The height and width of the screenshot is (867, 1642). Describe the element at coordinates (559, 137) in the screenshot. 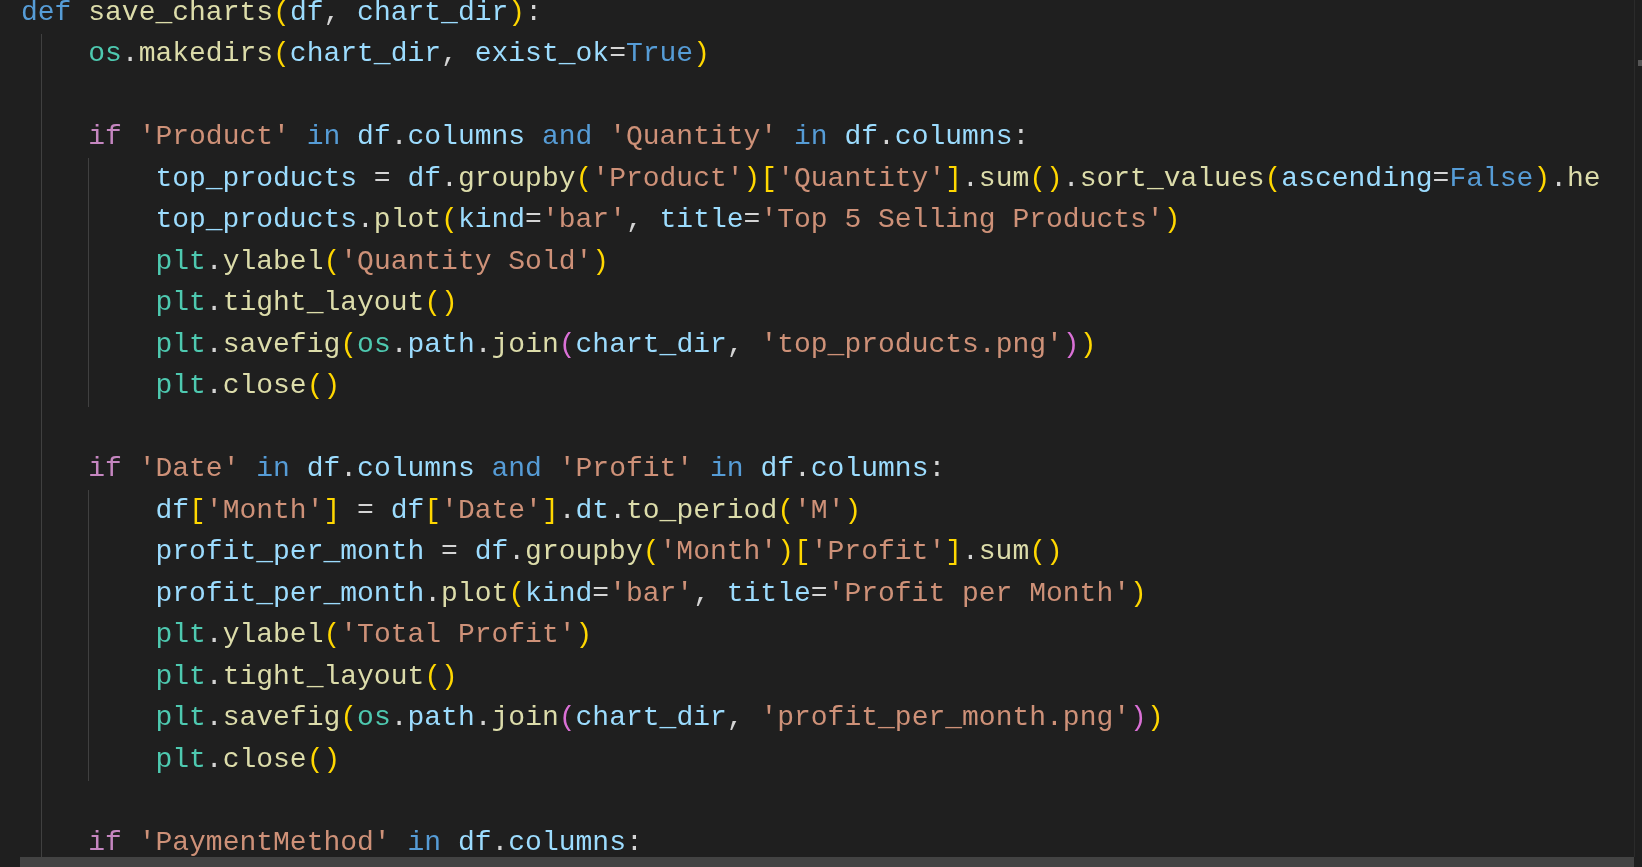

I see `code-line: if 'Product' in df.columns and 'Quantity' in df.columns:` at that location.